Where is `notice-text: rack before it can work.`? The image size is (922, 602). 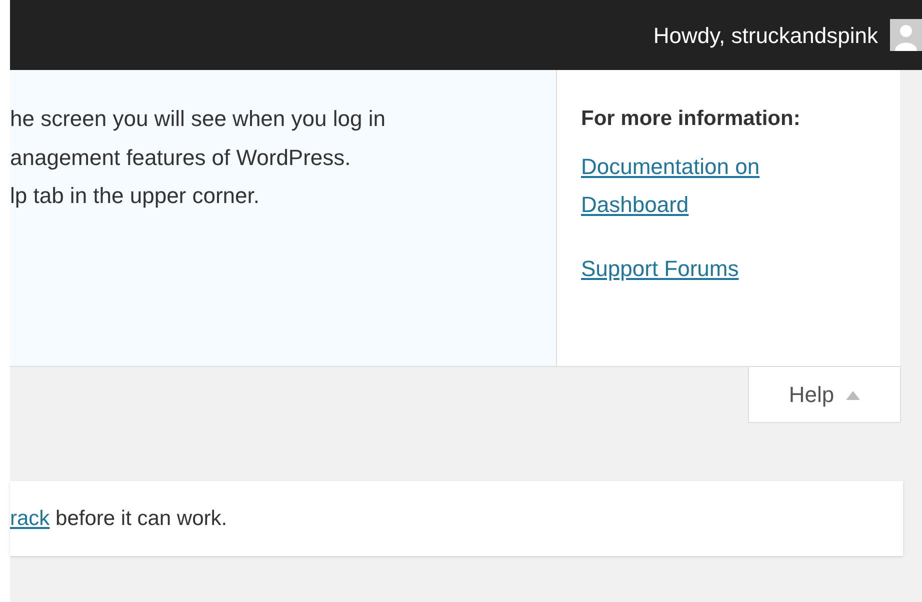 notice-text: rack before it can work. is located at coordinates (119, 519).